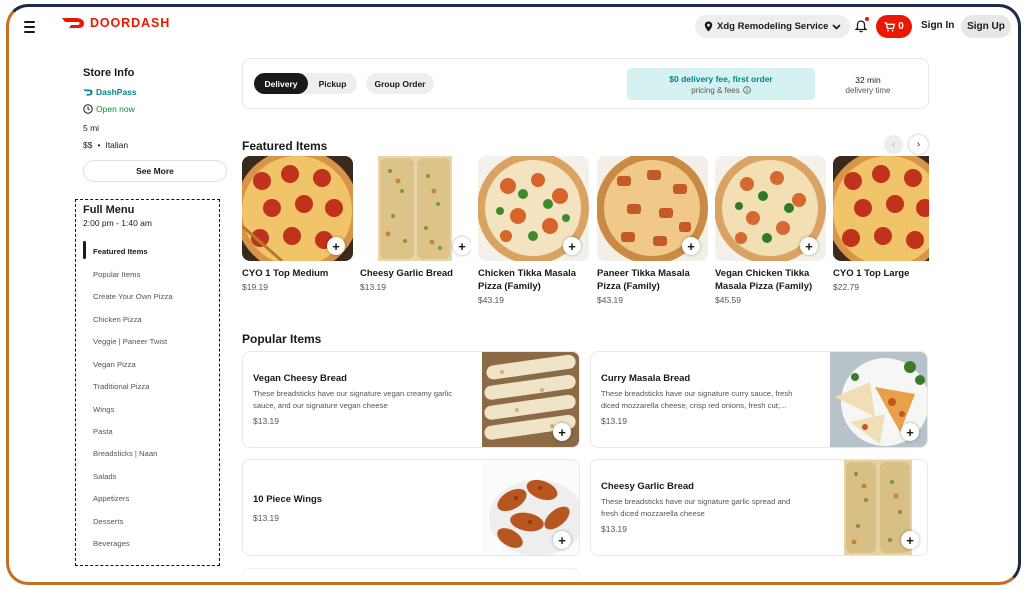 This screenshot has height=589, width=1026. Describe the element at coordinates (88, 109) in the screenshot. I see `clock-icon` at that location.